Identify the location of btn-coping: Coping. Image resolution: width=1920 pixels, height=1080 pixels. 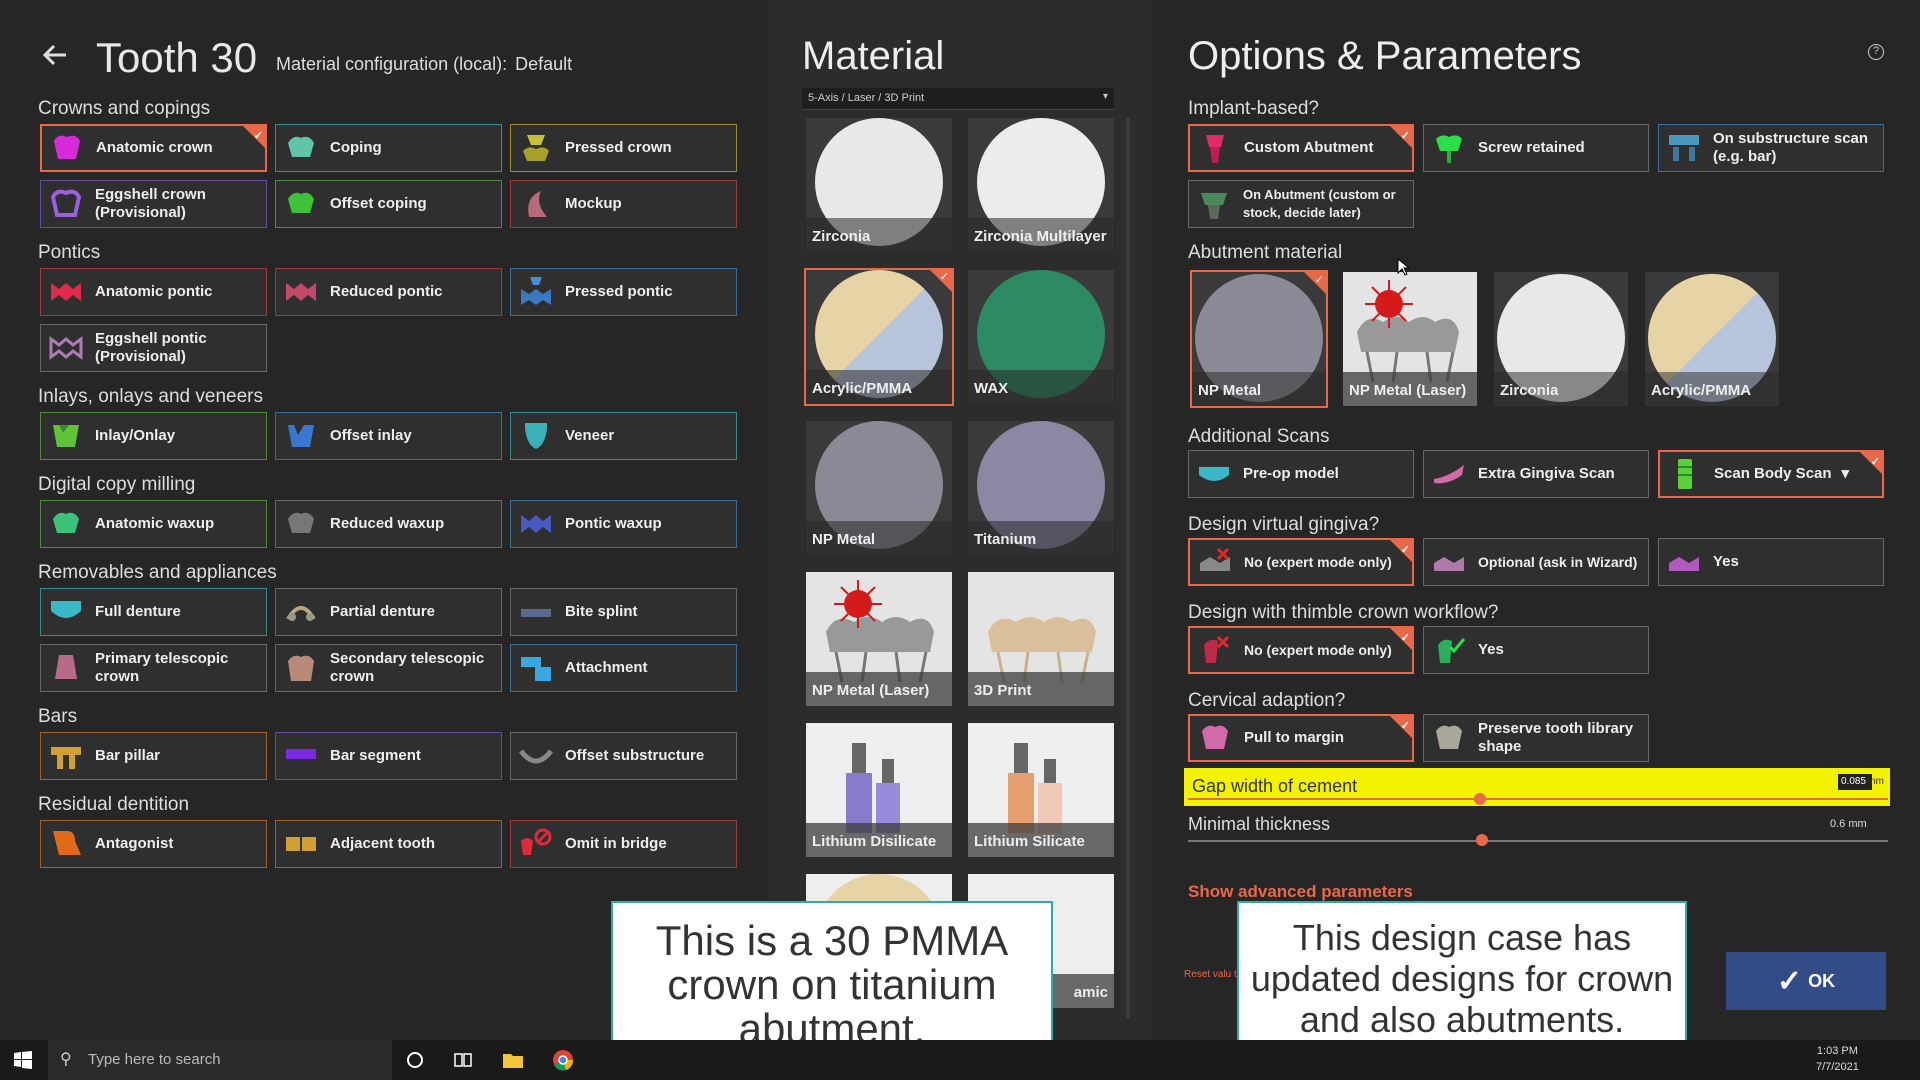
(388, 148).